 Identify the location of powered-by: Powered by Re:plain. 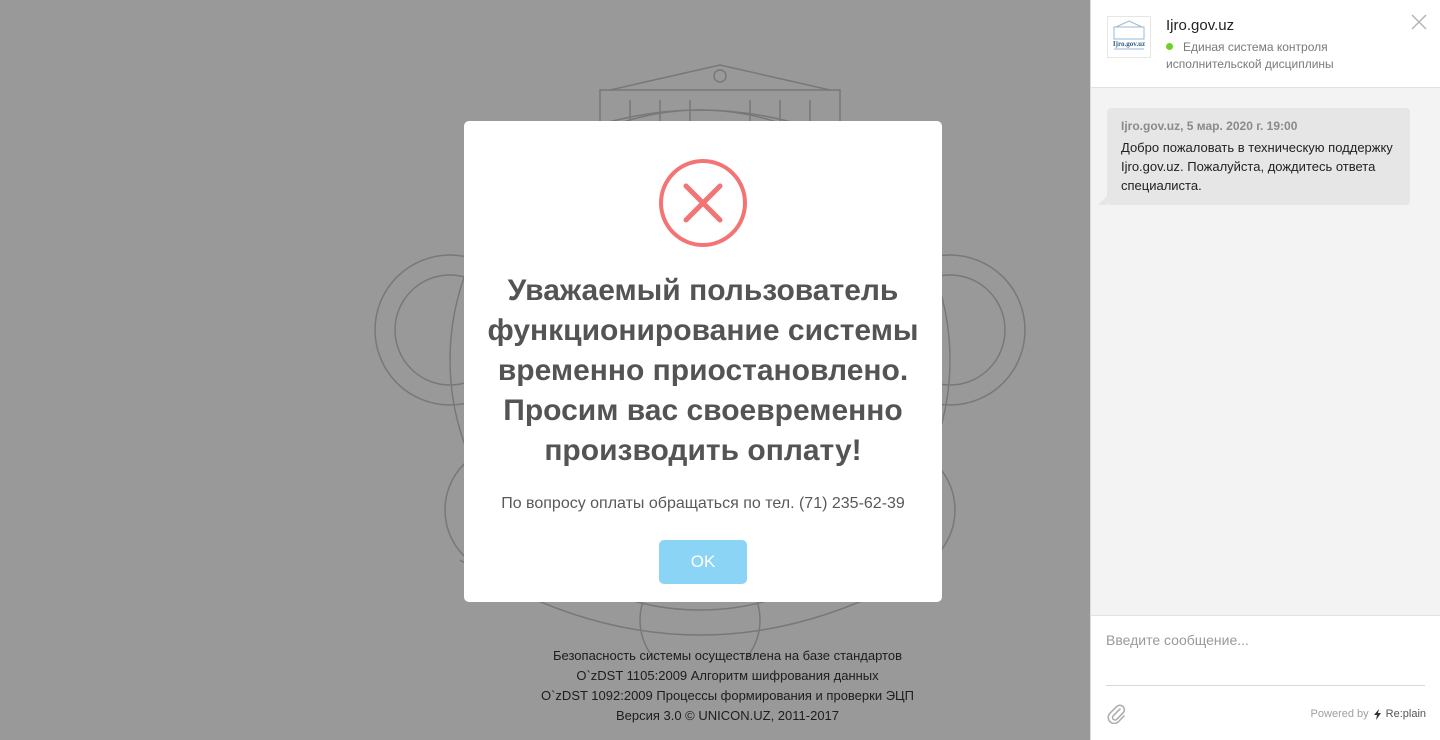
(1368, 714).